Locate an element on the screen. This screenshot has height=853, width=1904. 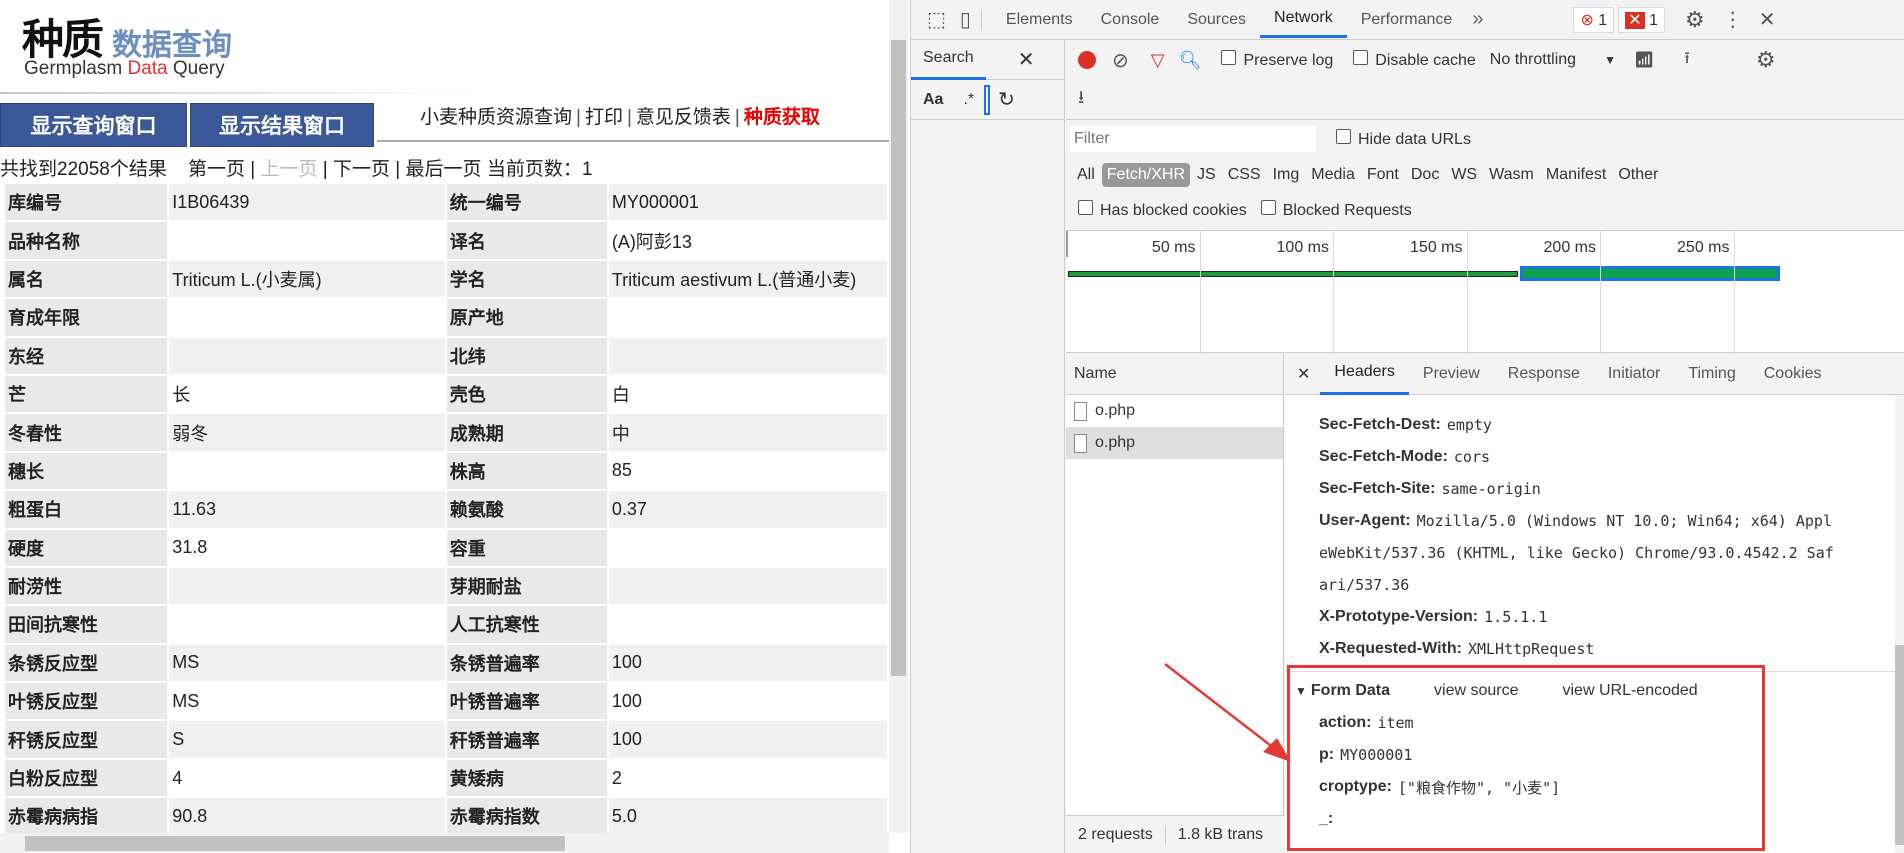
table-row: 田间抗寒性 人工抗寒性 is located at coordinates (445, 624).